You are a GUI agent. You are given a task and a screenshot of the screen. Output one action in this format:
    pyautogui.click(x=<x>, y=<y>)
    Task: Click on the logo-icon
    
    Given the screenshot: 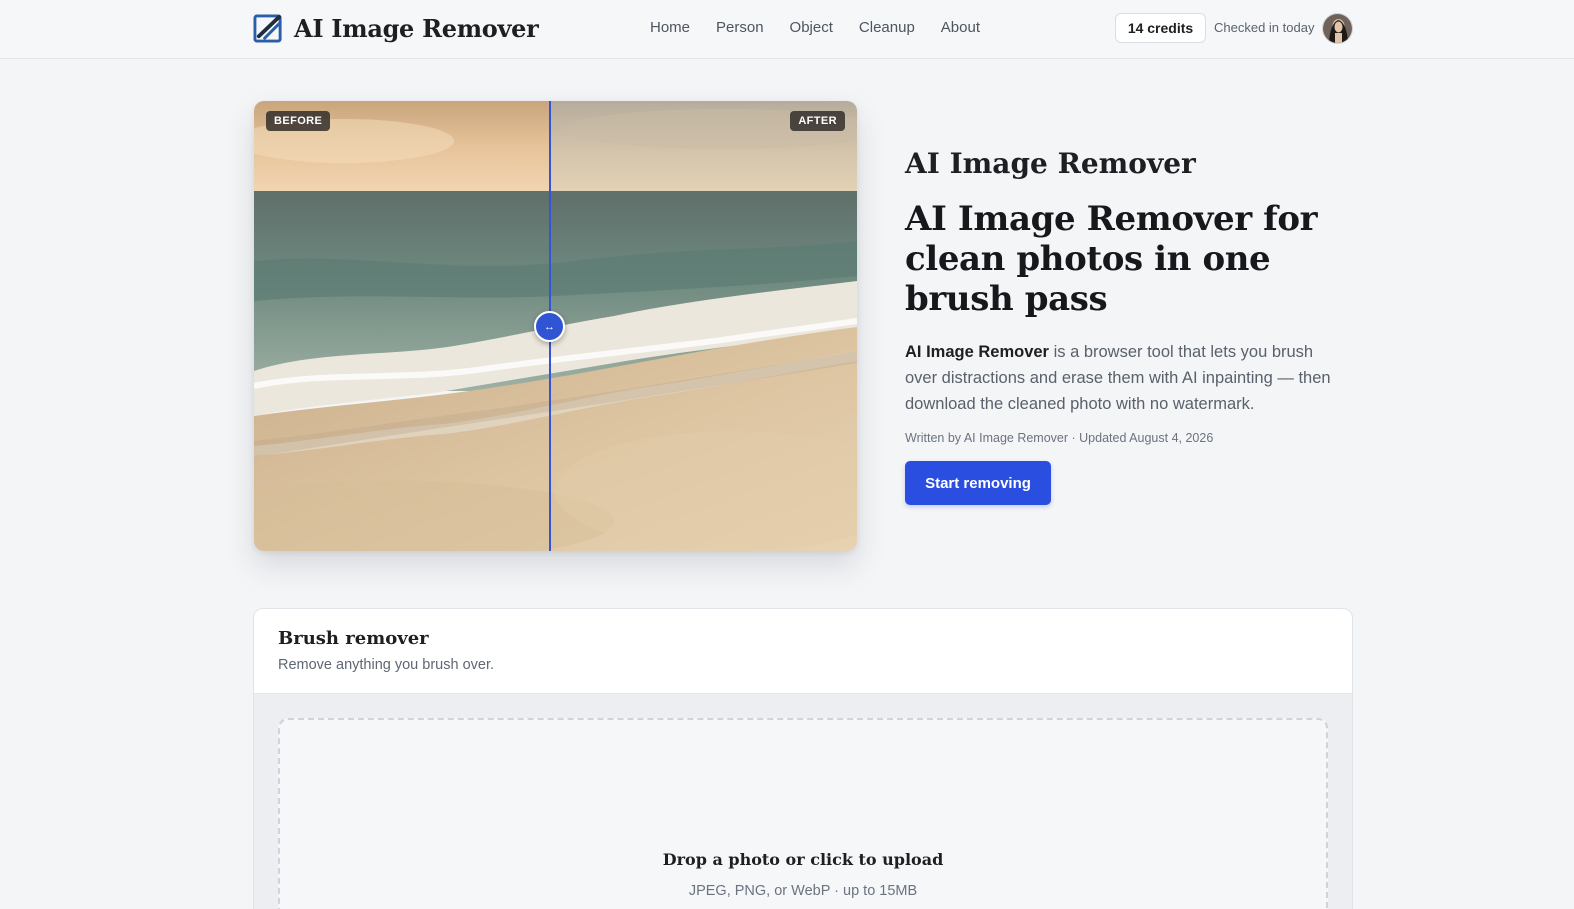 What is the action you would take?
    pyautogui.click(x=267, y=28)
    